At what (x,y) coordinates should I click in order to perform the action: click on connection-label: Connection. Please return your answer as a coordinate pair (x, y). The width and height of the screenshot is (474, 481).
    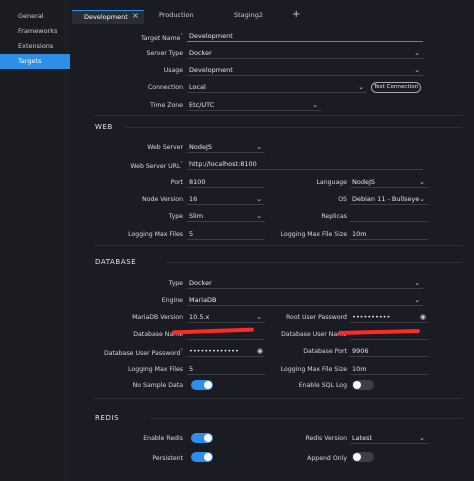
    Looking at the image, I should click on (165, 87).